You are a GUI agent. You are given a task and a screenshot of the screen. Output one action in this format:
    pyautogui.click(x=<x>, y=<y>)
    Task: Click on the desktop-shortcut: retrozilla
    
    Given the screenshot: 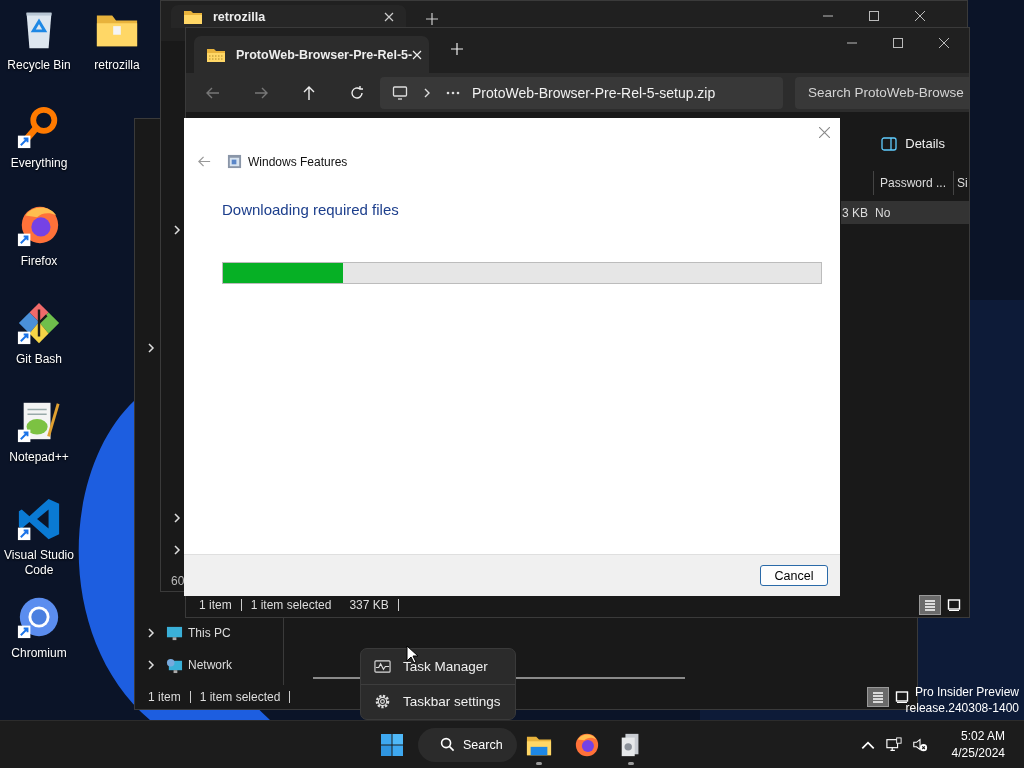 What is the action you would take?
    pyautogui.click(x=117, y=39)
    